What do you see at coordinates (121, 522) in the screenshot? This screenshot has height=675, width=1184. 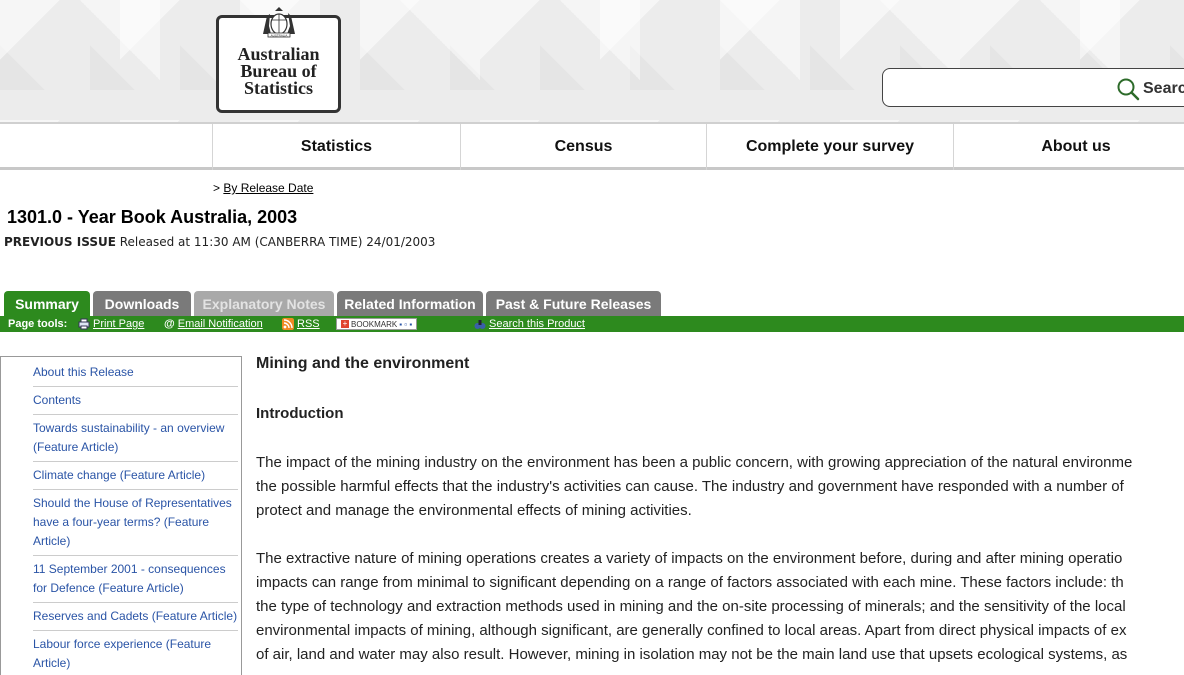 I see `sidebar-item-label: have a four-year terms? (Feature` at bounding box center [121, 522].